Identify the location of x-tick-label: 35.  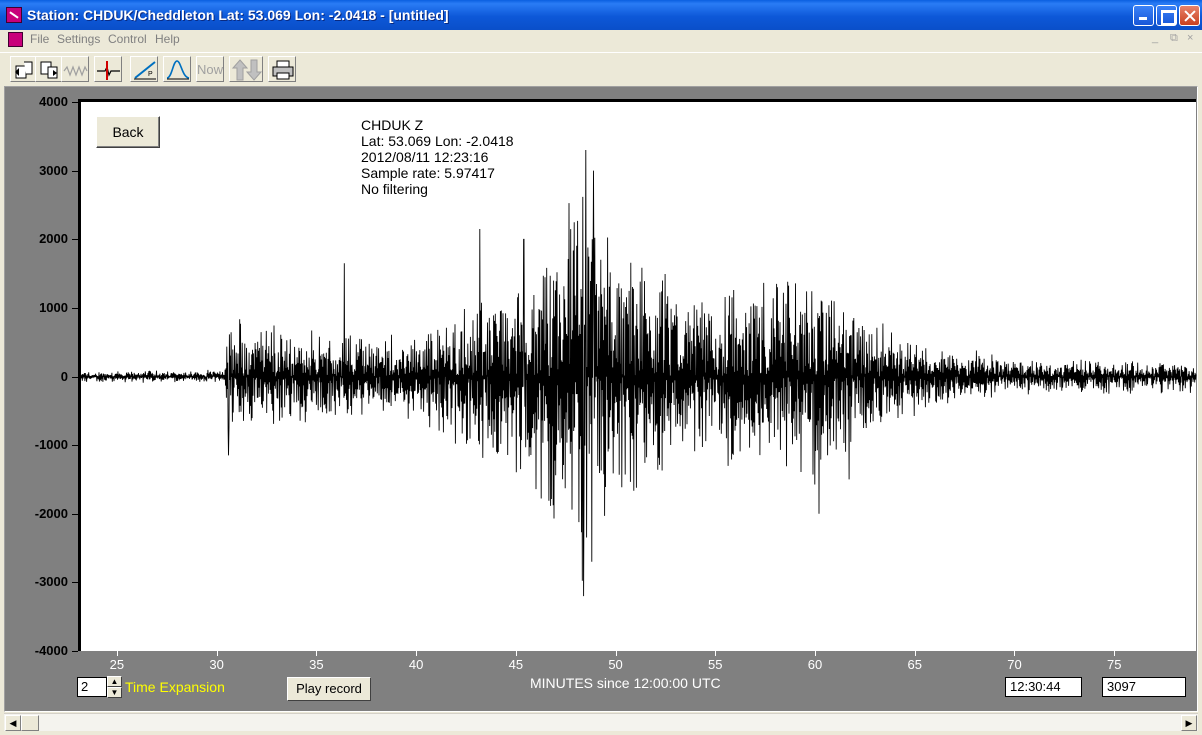
(316, 664).